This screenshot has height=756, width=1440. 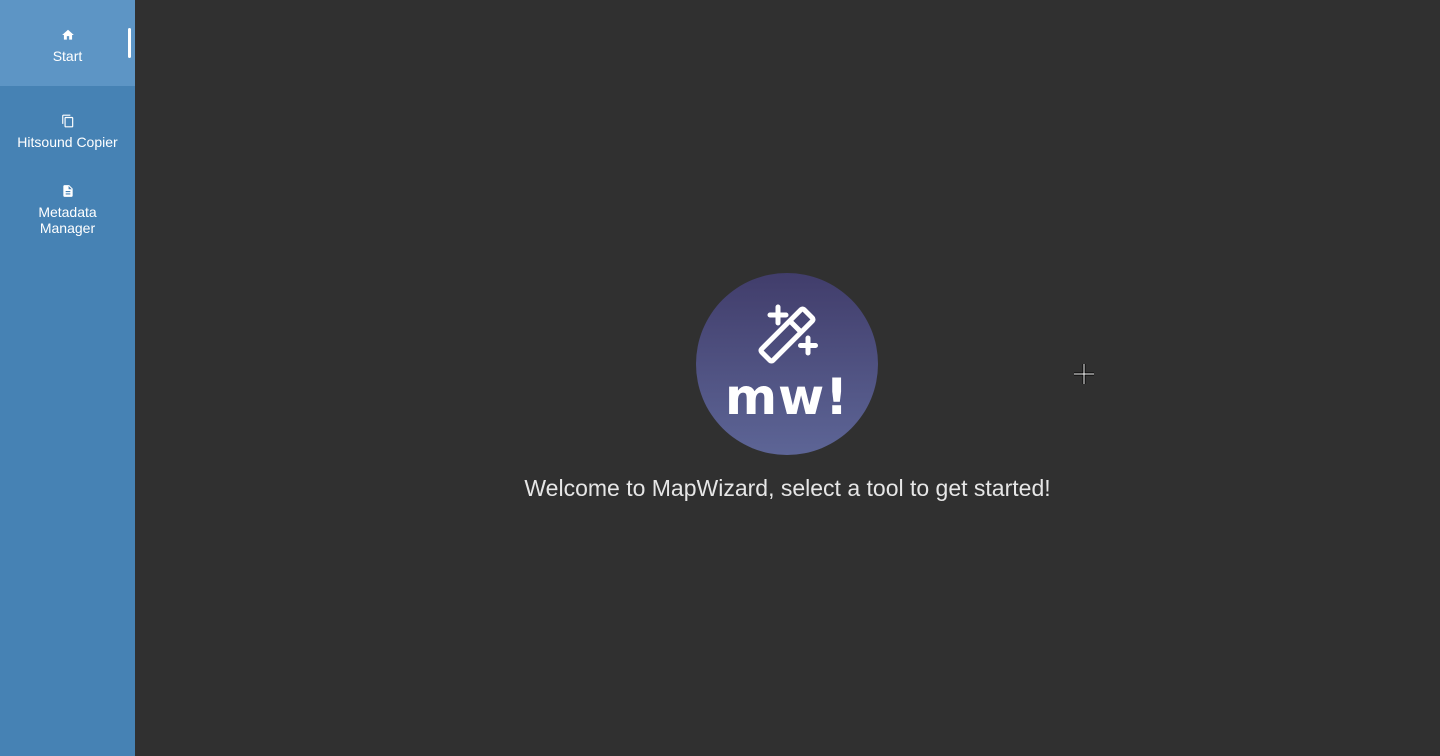 I want to click on sidebar-item-metadata-manager: Metadata Manager, so click(x=67, y=209).